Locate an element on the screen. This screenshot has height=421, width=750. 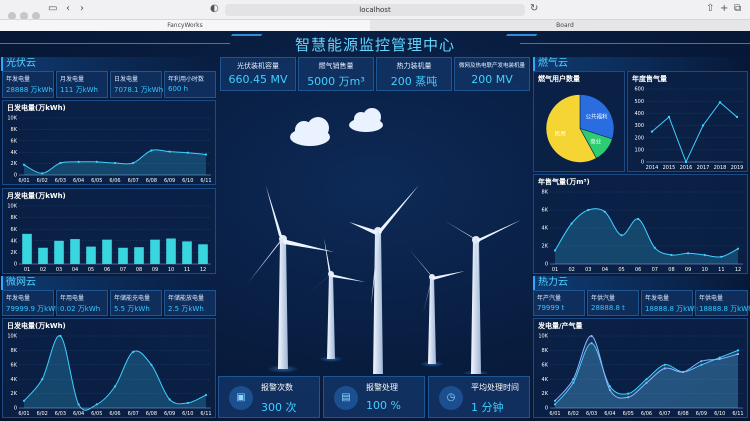
heat-stat-produce: 年产汽量 79999 t is located at coordinates (559, 303).